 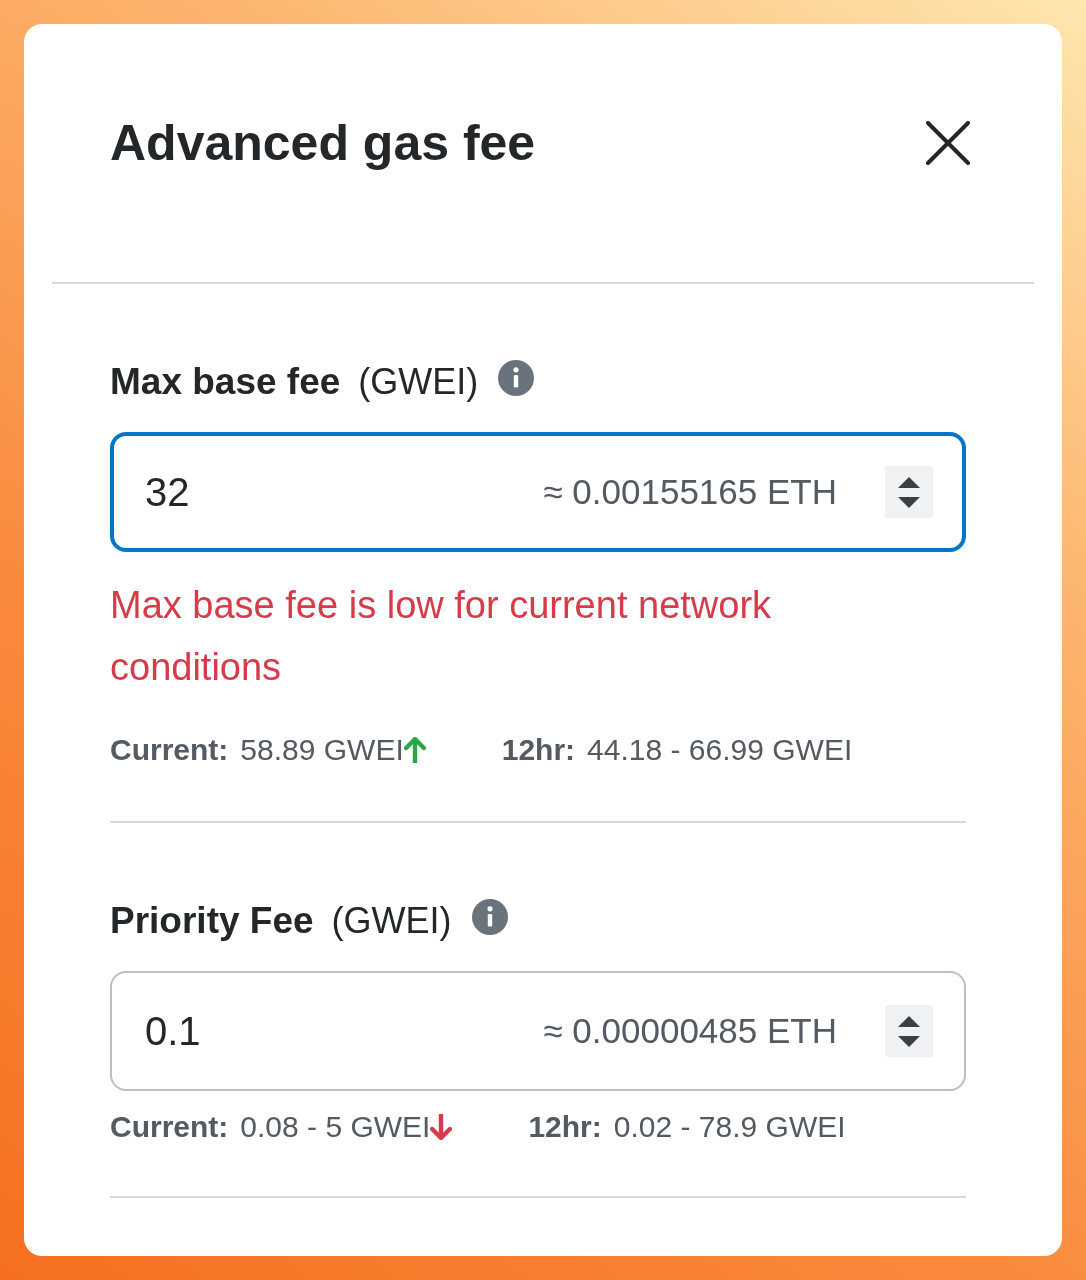 I want to click on error-message: Max base fee is low for current network conditions, so click(x=441, y=636).